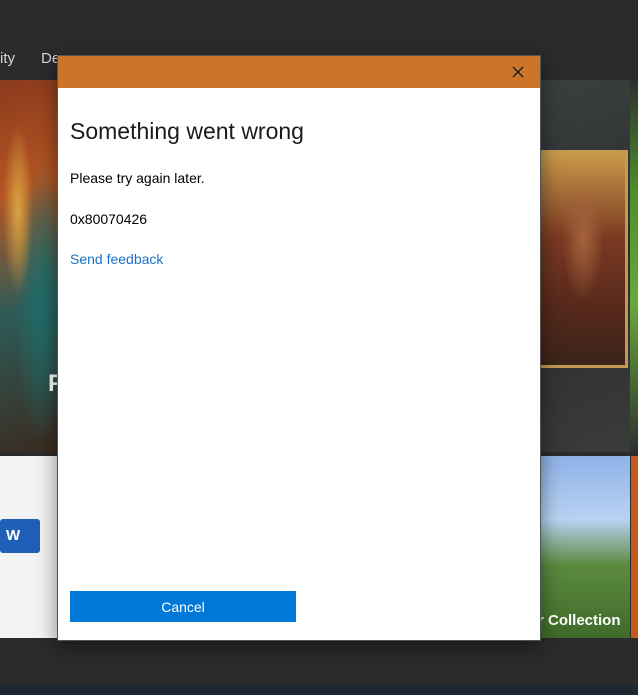 Image resolution: width=638 pixels, height=695 pixels. Describe the element at coordinates (116, 259) in the screenshot. I see `send-feedback-link: Send feedback` at that location.